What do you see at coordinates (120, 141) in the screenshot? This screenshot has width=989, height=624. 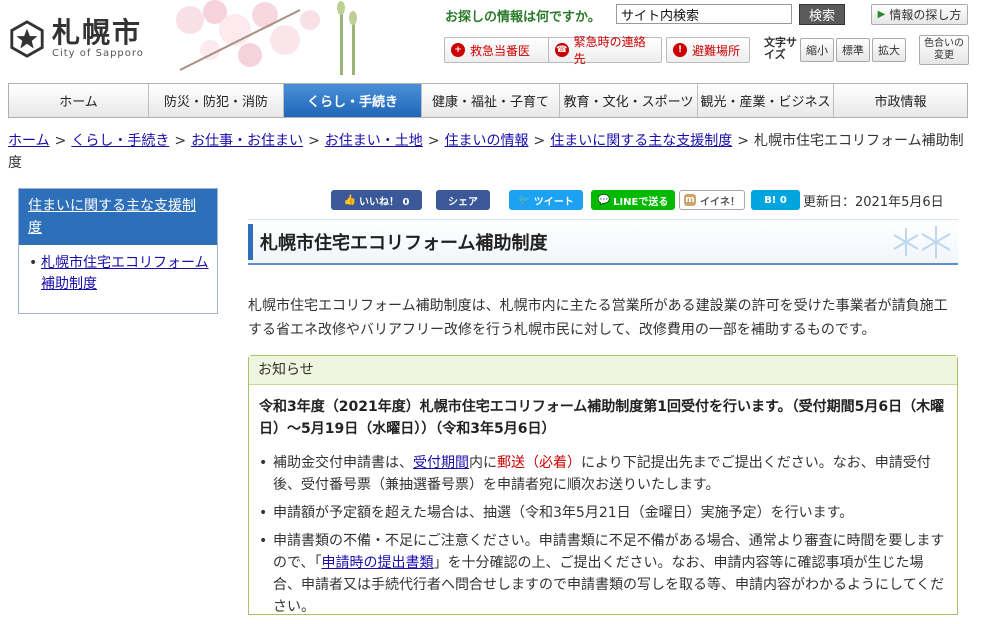 I see `breadcrumb-link-living: くらし・手続き` at bounding box center [120, 141].